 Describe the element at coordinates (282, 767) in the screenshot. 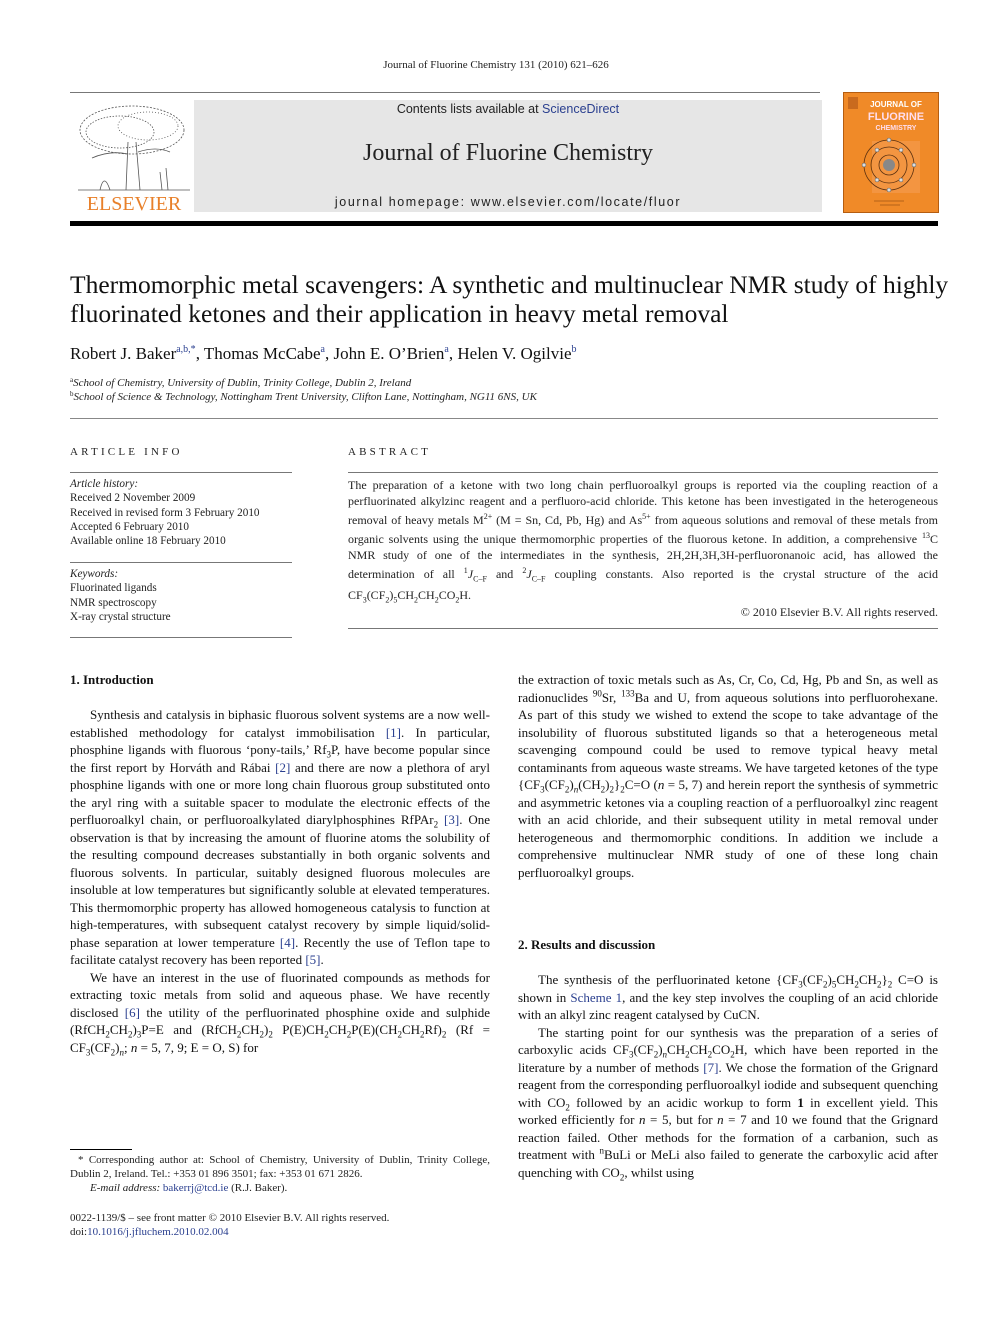

I see `citation-link: [2]` at that location.